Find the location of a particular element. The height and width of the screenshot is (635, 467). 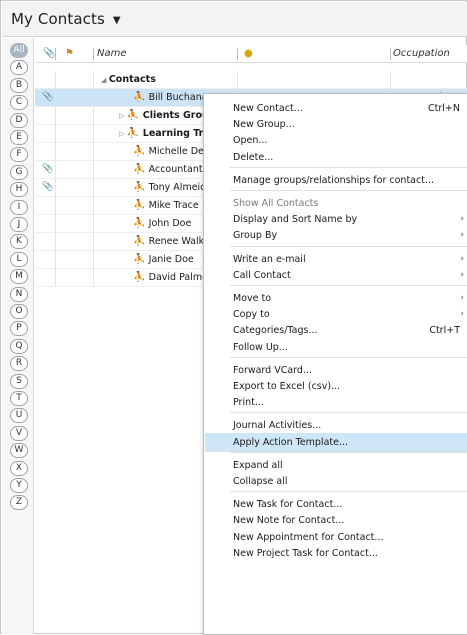

contact-name-cell: ⛹ Janie Doe is located at coordinates (163, 260).